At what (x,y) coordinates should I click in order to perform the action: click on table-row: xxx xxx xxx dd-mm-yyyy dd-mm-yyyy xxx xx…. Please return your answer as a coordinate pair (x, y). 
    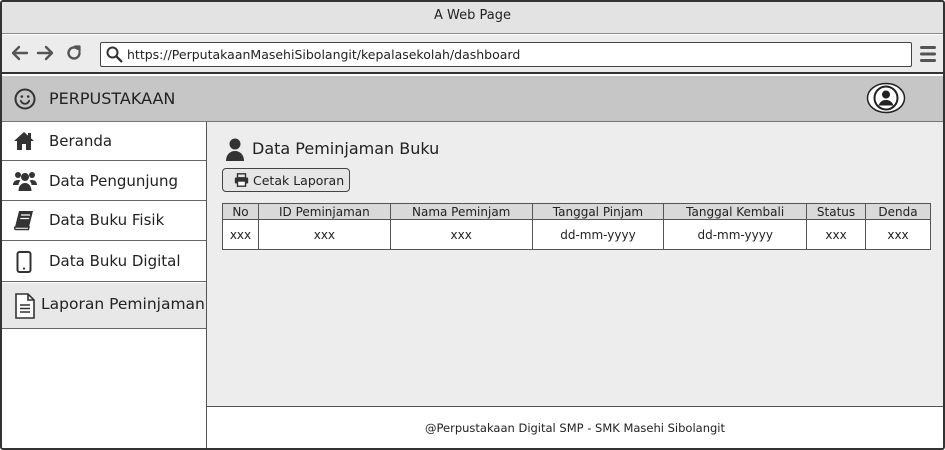
    Looking at the image, I should click on (576, 234).